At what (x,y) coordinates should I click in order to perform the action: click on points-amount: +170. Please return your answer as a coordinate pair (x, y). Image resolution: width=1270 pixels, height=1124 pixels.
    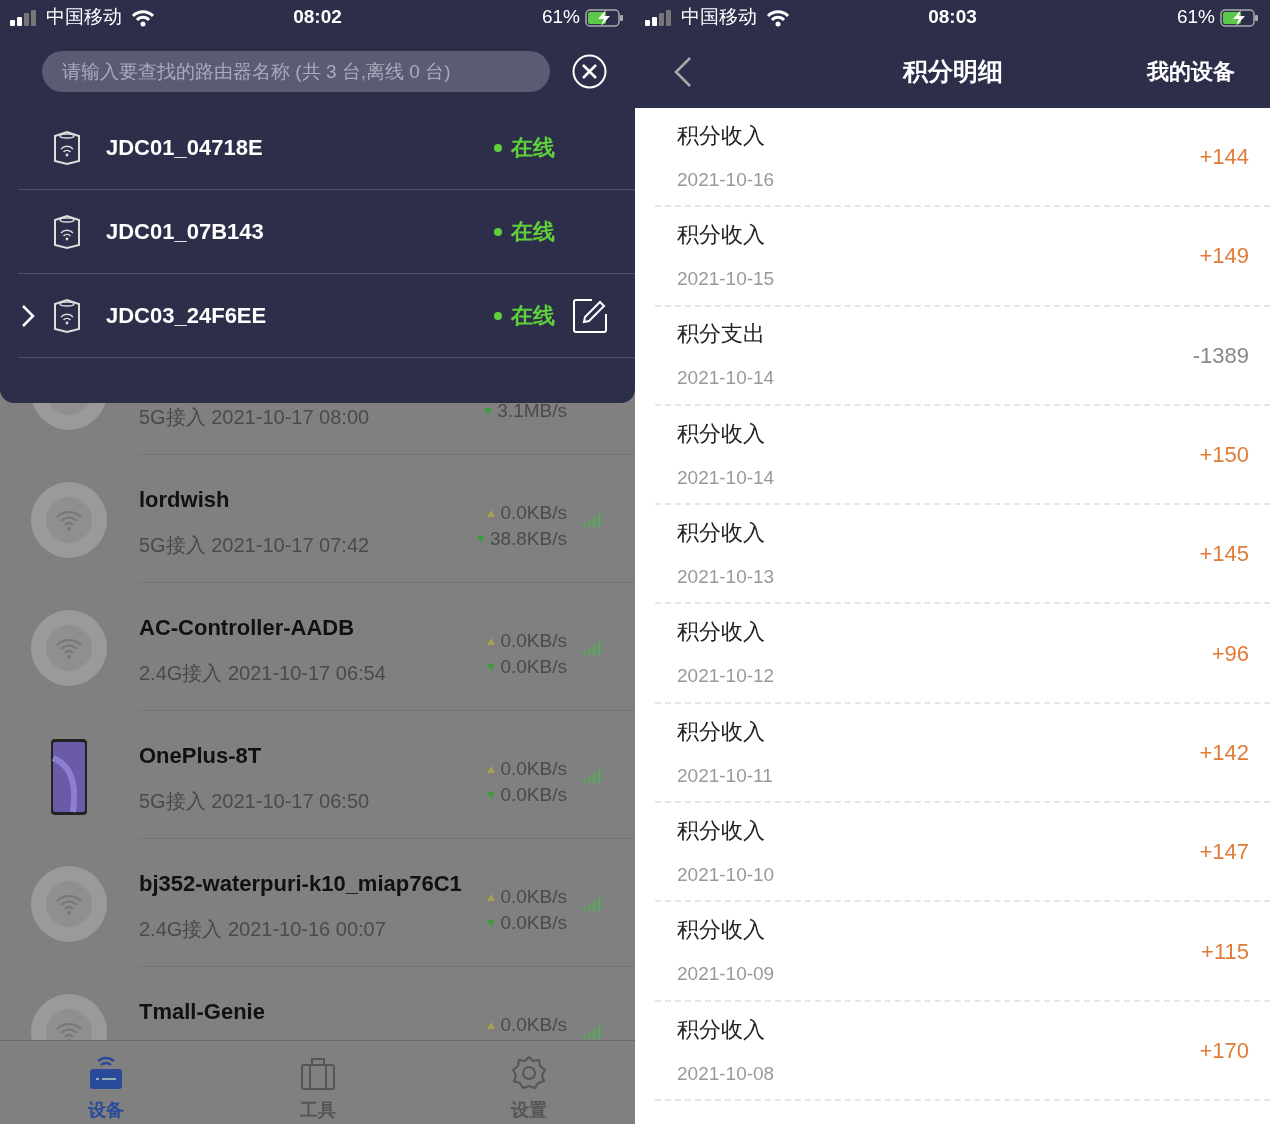
    Looking at the image, I should click on (1224, 1050).